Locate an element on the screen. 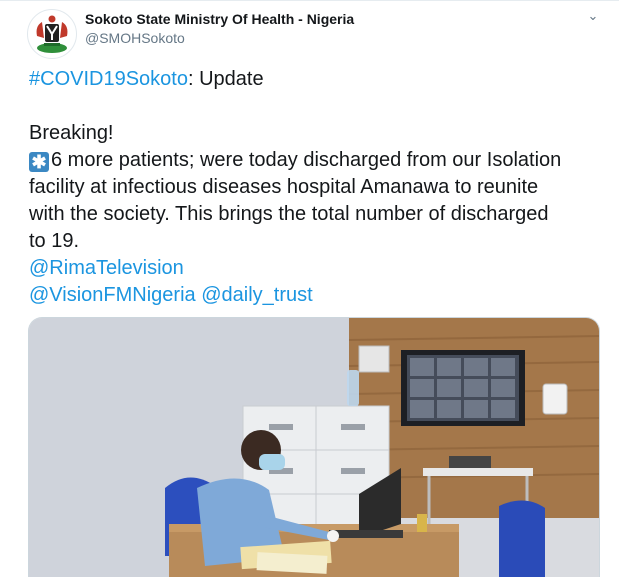  avatar is located at coordinates (52, 34).